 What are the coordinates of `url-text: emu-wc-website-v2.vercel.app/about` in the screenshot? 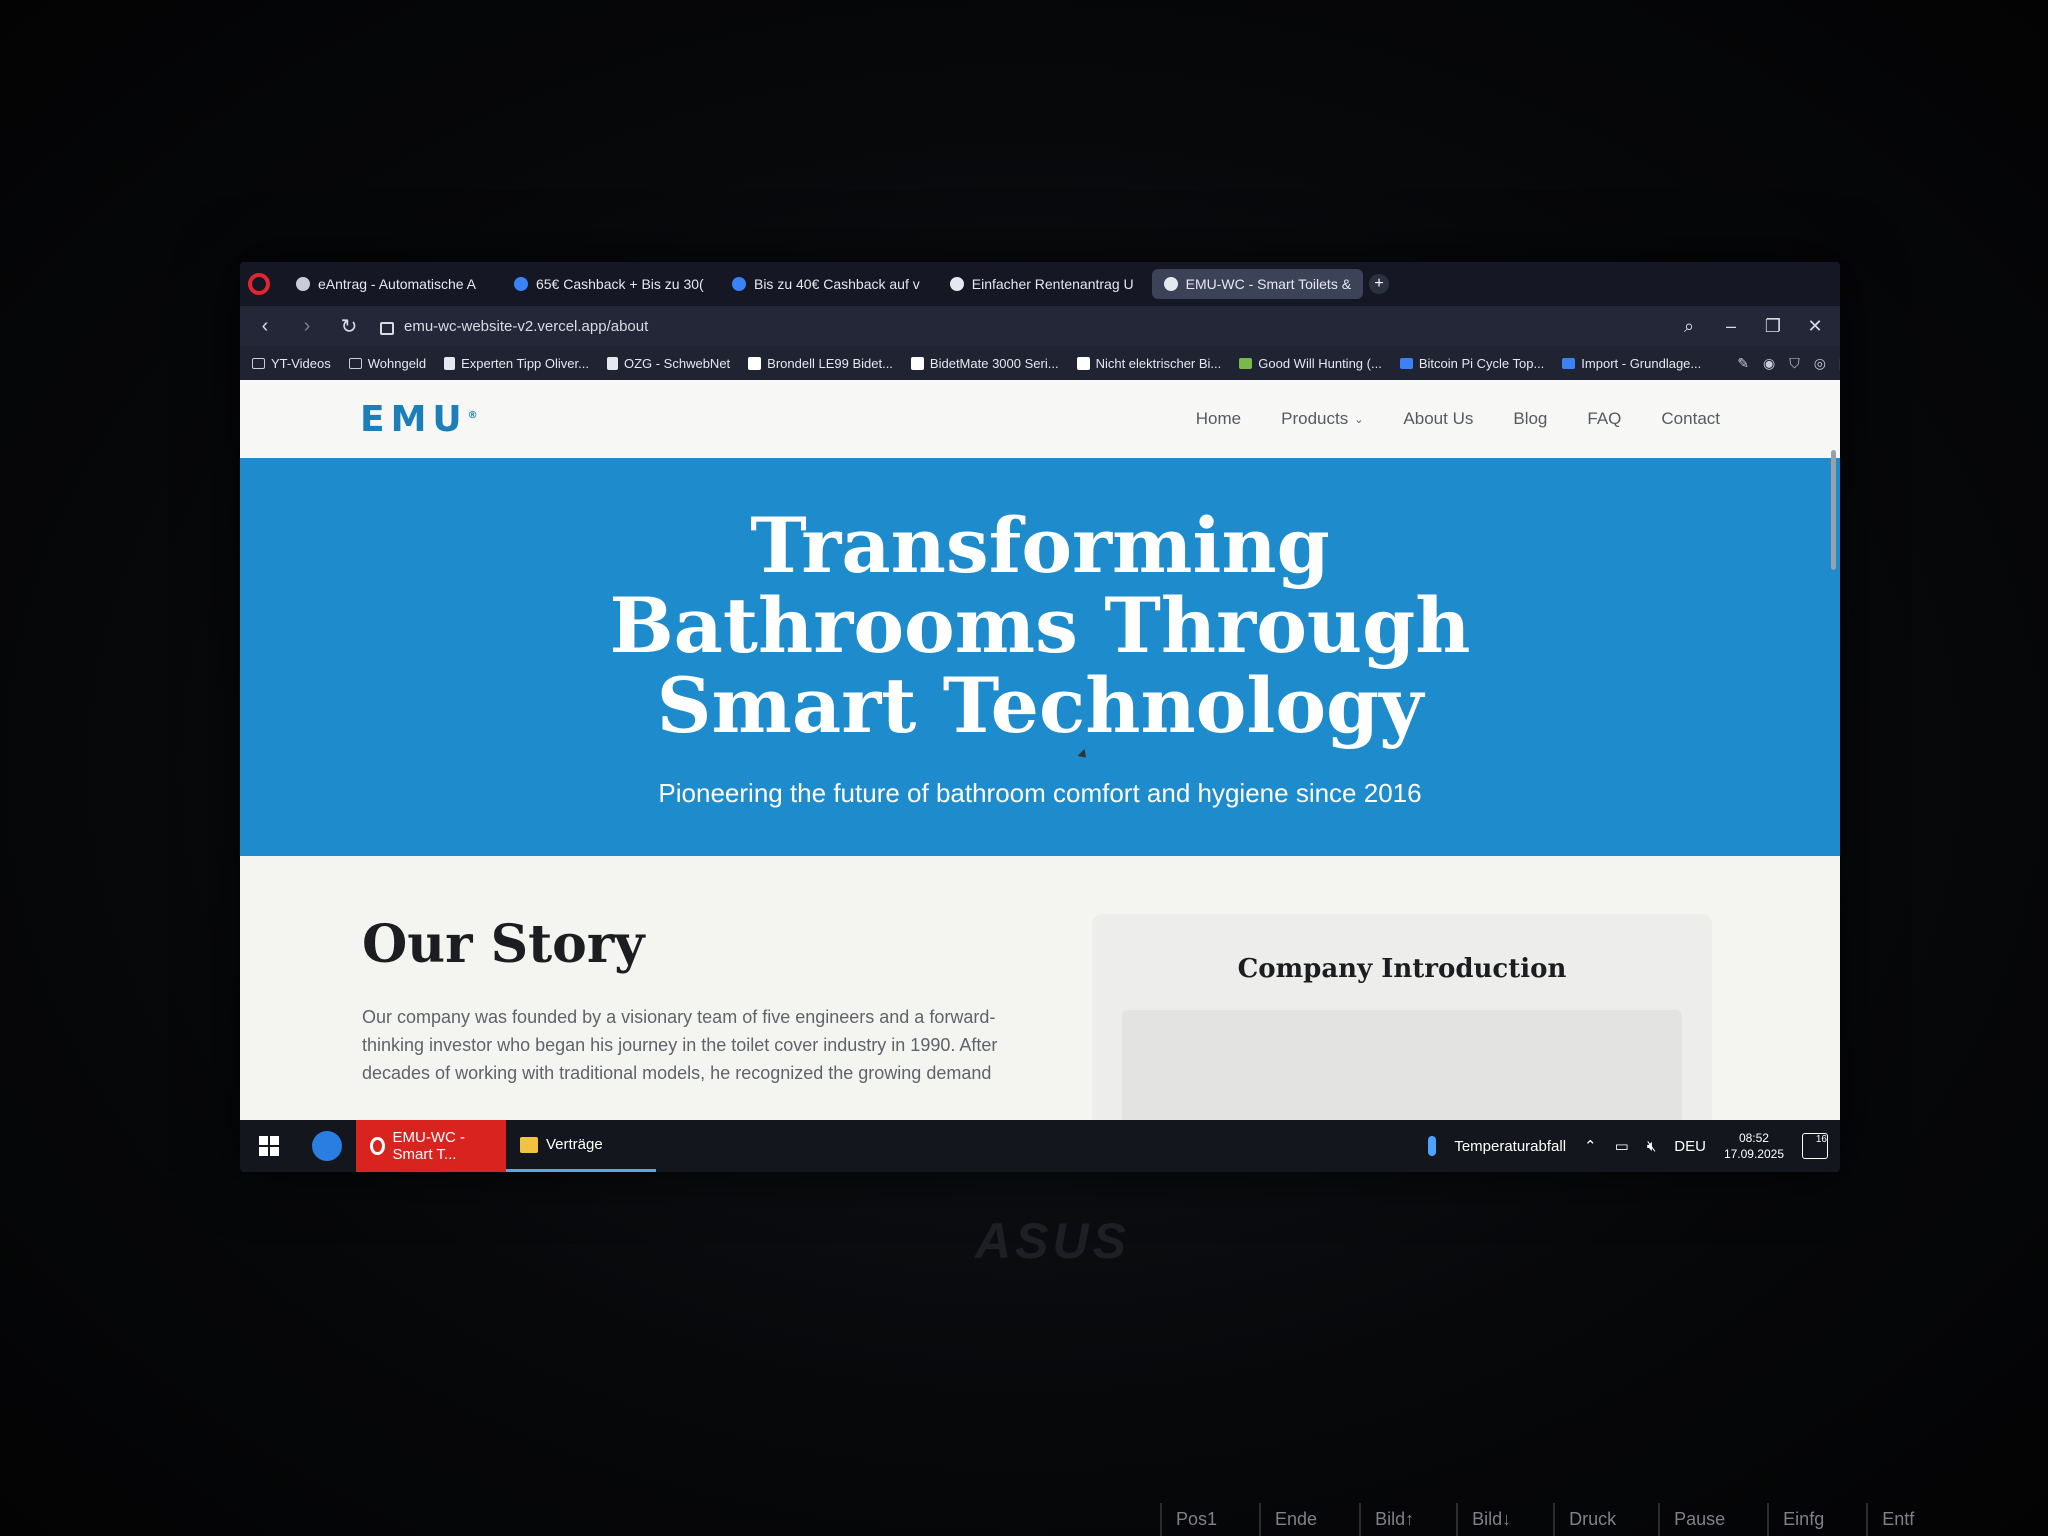 It's located at (526, 326).